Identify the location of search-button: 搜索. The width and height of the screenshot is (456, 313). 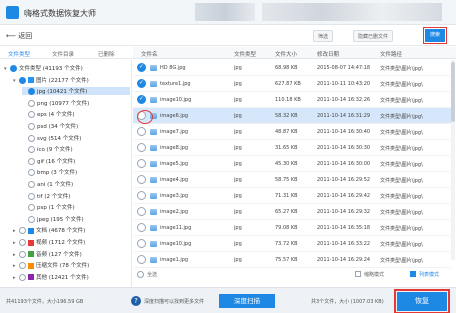
(435, 35).